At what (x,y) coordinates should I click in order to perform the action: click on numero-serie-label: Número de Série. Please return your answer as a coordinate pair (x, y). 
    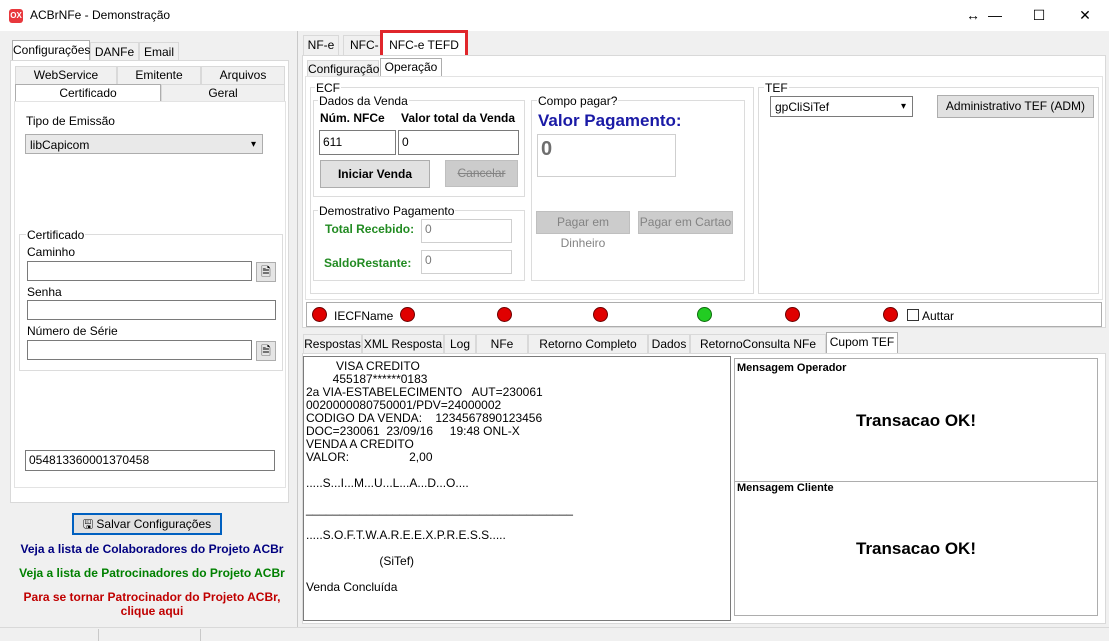
    Looking at the image, I should click on (72, 331).